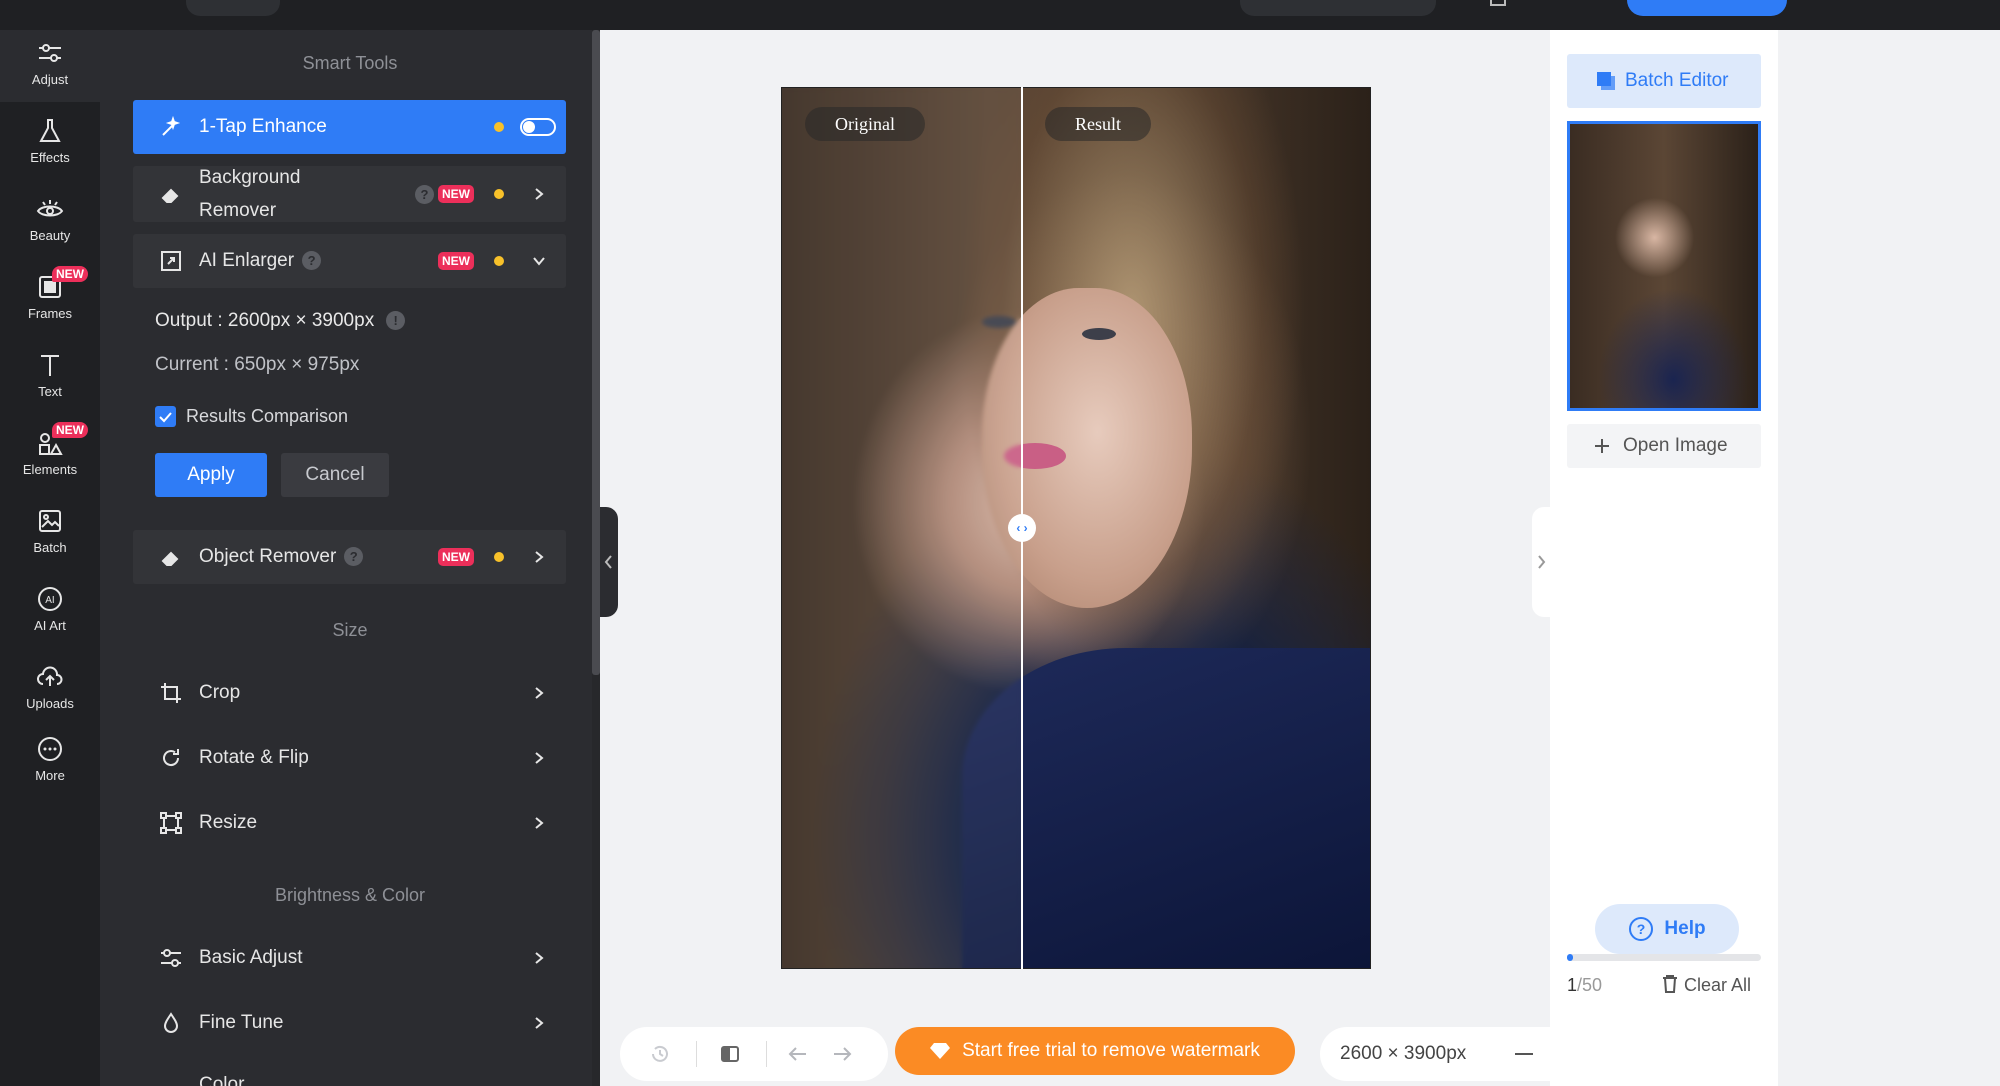 The image size is (2000, 1086). I want to click on batch-editor-label: Batch Editor, so click(1677, 80).